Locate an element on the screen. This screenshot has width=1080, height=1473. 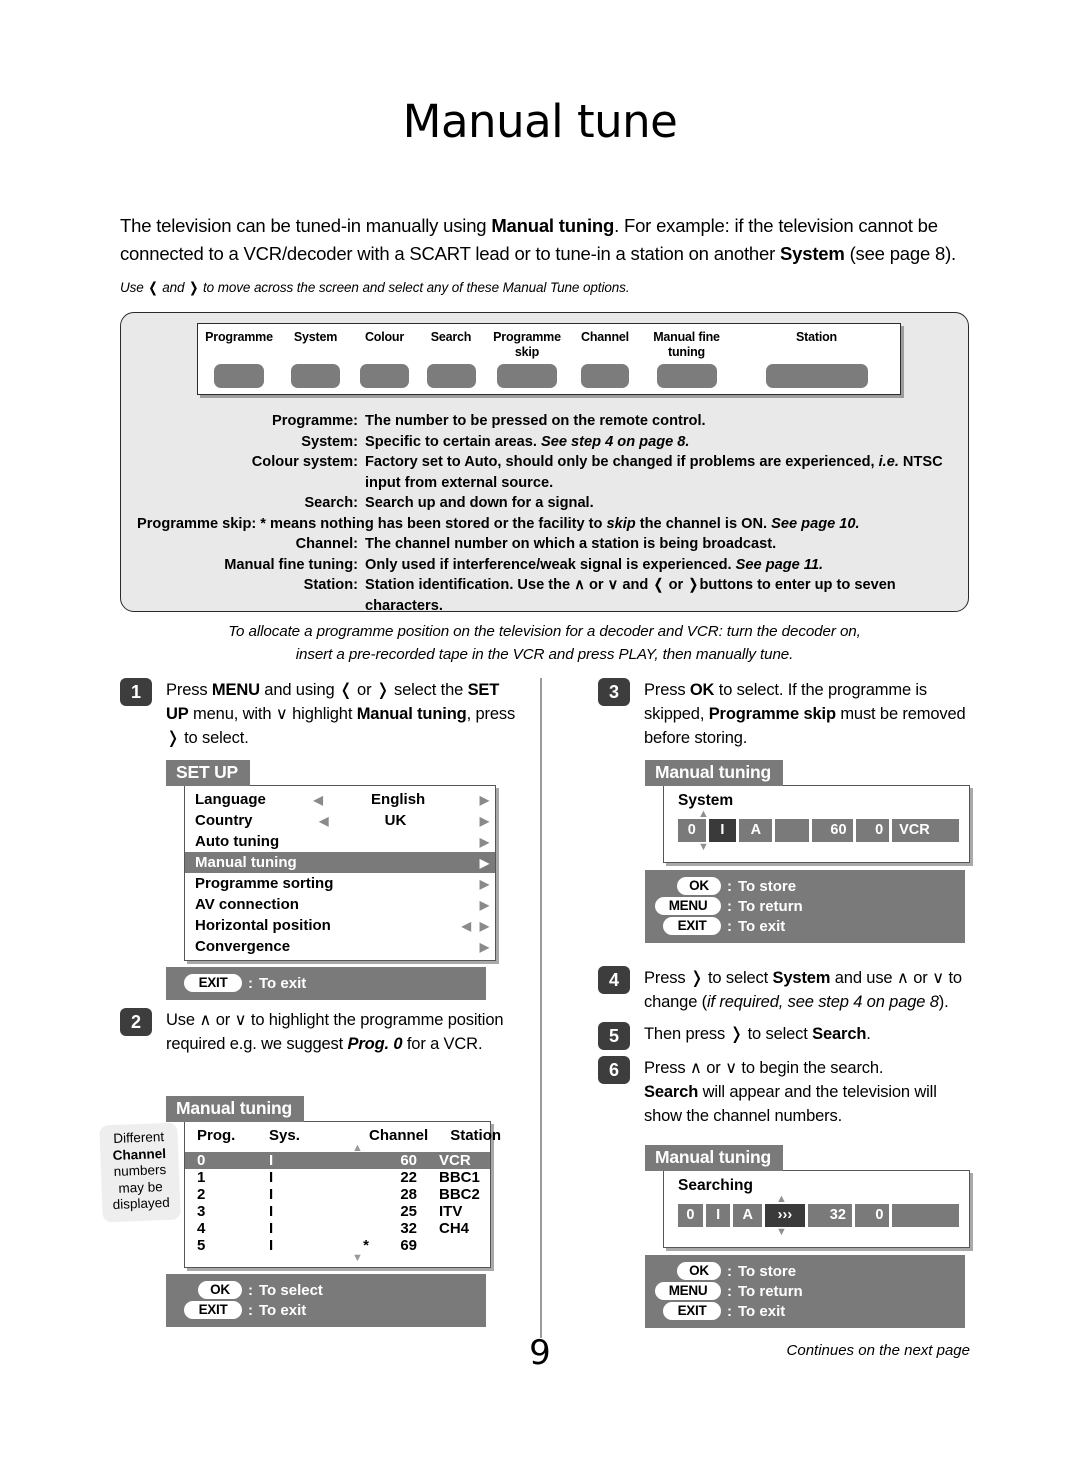
option-label-station: Station is located at coordinates (816, 337).